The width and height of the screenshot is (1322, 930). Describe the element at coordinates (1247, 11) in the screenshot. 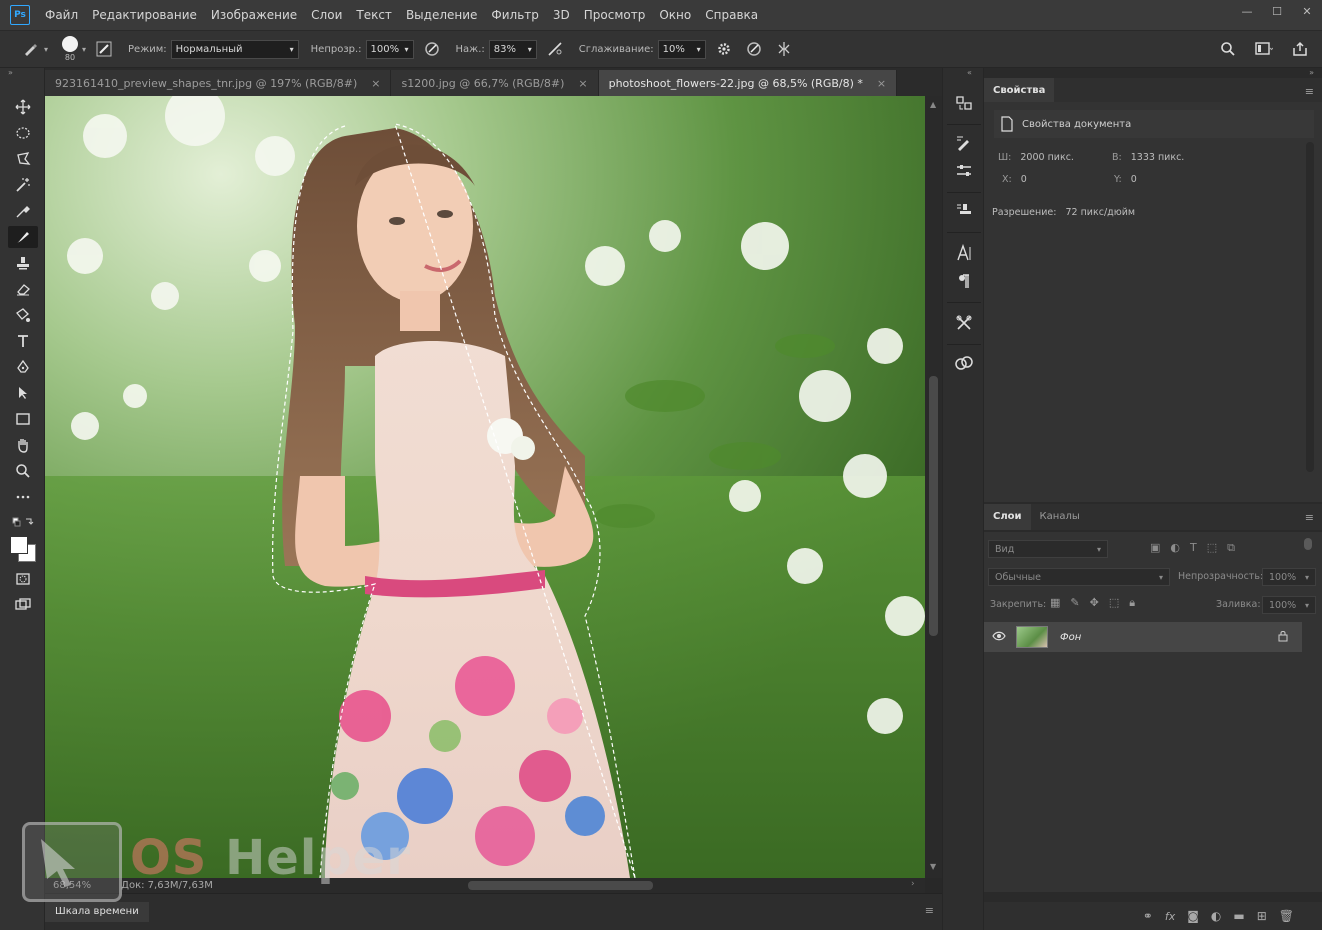

I see `minimize-button: —` at that location.